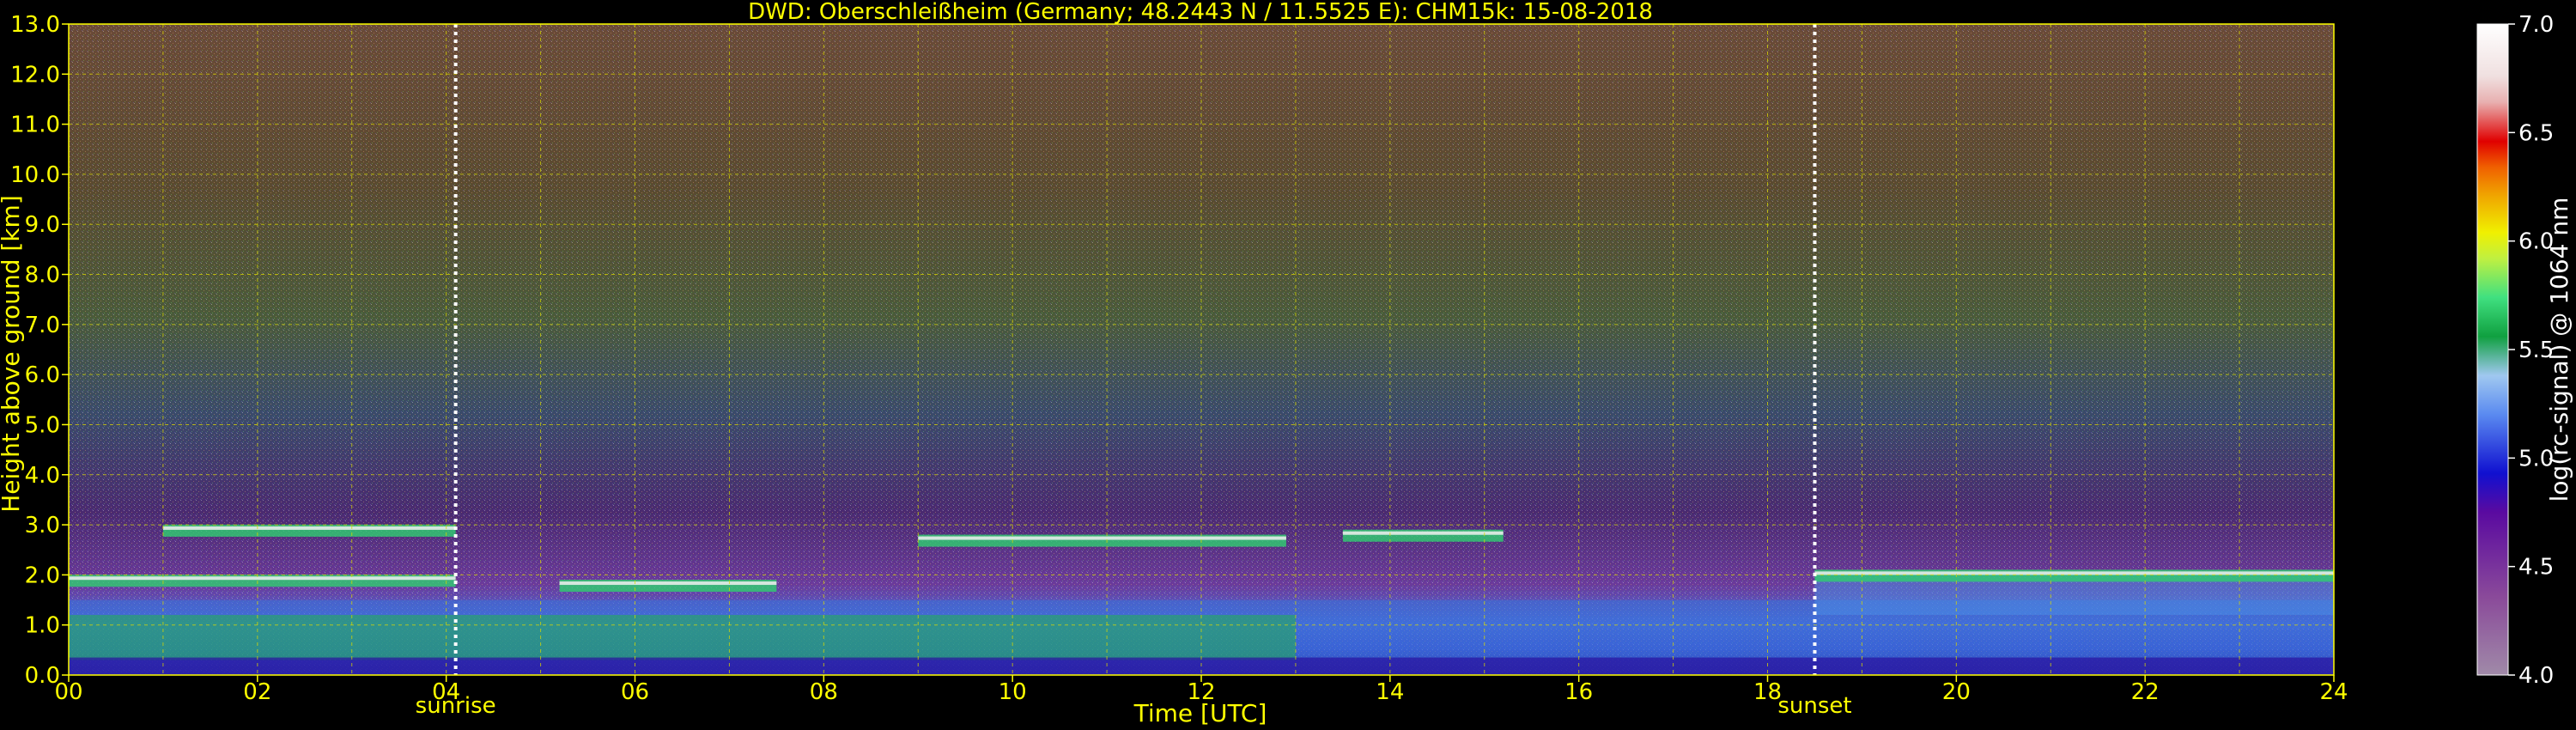 The width and height of the screenshot is (2576, 730). What do you see at coordinates (1956, 692) in the screenshot?
I see `x-tick-label: 20` at bounding box center [1956, 692].